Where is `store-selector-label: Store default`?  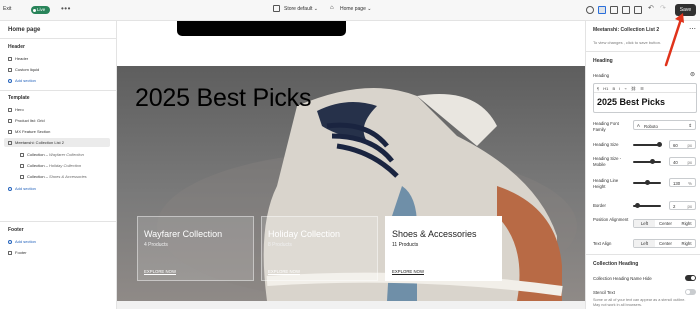
store-selector-label: Store default is located at coordinates (298, 9).